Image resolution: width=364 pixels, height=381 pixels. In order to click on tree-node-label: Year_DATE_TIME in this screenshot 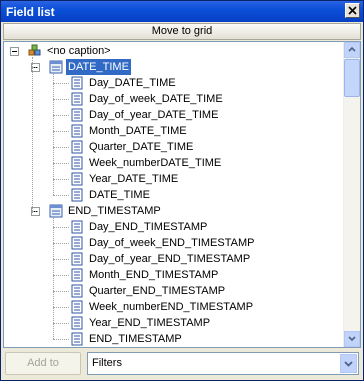, I will do `click(134, 179)`.